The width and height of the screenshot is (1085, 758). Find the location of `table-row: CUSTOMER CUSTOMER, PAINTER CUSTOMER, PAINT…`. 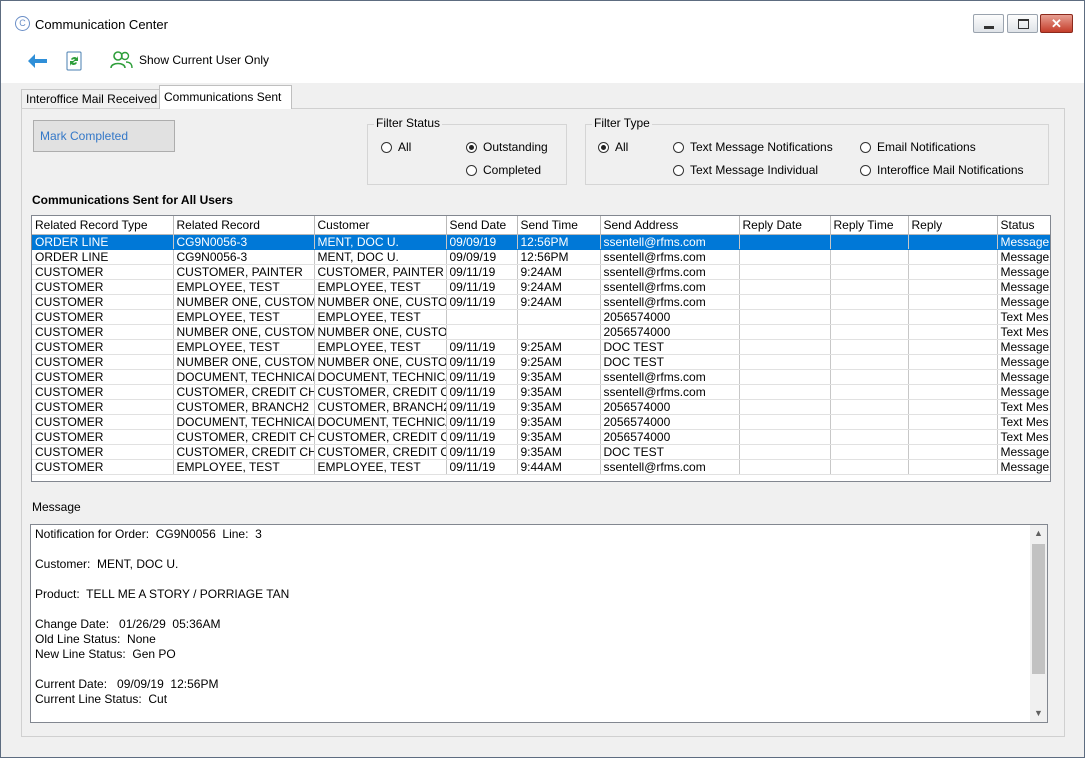

table-row: CUSTOMER CUSTOMER, PAINTER CUSTOMER, PAINT… is located at coordinates (541, 272).